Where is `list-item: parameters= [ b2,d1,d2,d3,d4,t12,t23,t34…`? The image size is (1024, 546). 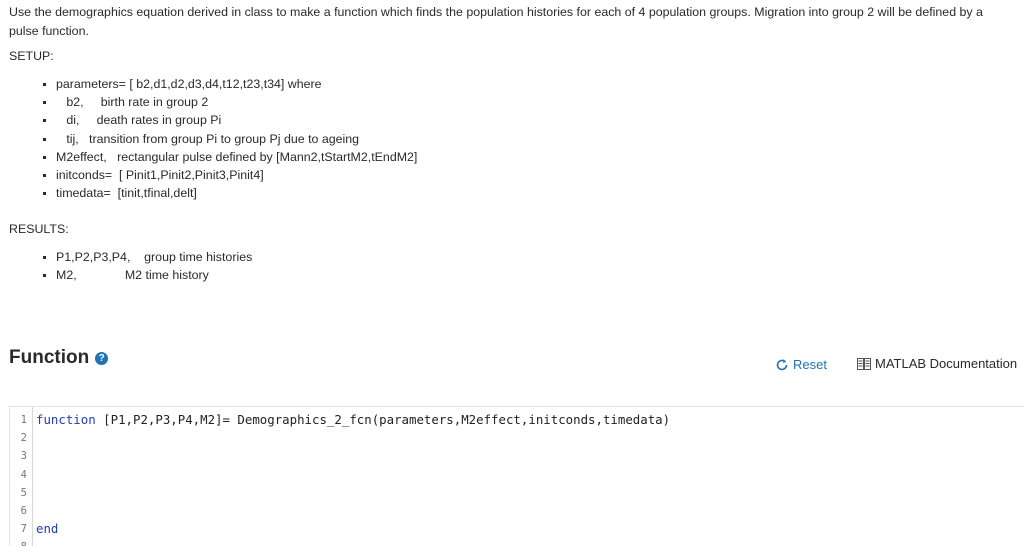
list-item: parameters= [ b2,d1,d2,d3,d4,t12,t23,t34… is located at coordinates (227, 84).